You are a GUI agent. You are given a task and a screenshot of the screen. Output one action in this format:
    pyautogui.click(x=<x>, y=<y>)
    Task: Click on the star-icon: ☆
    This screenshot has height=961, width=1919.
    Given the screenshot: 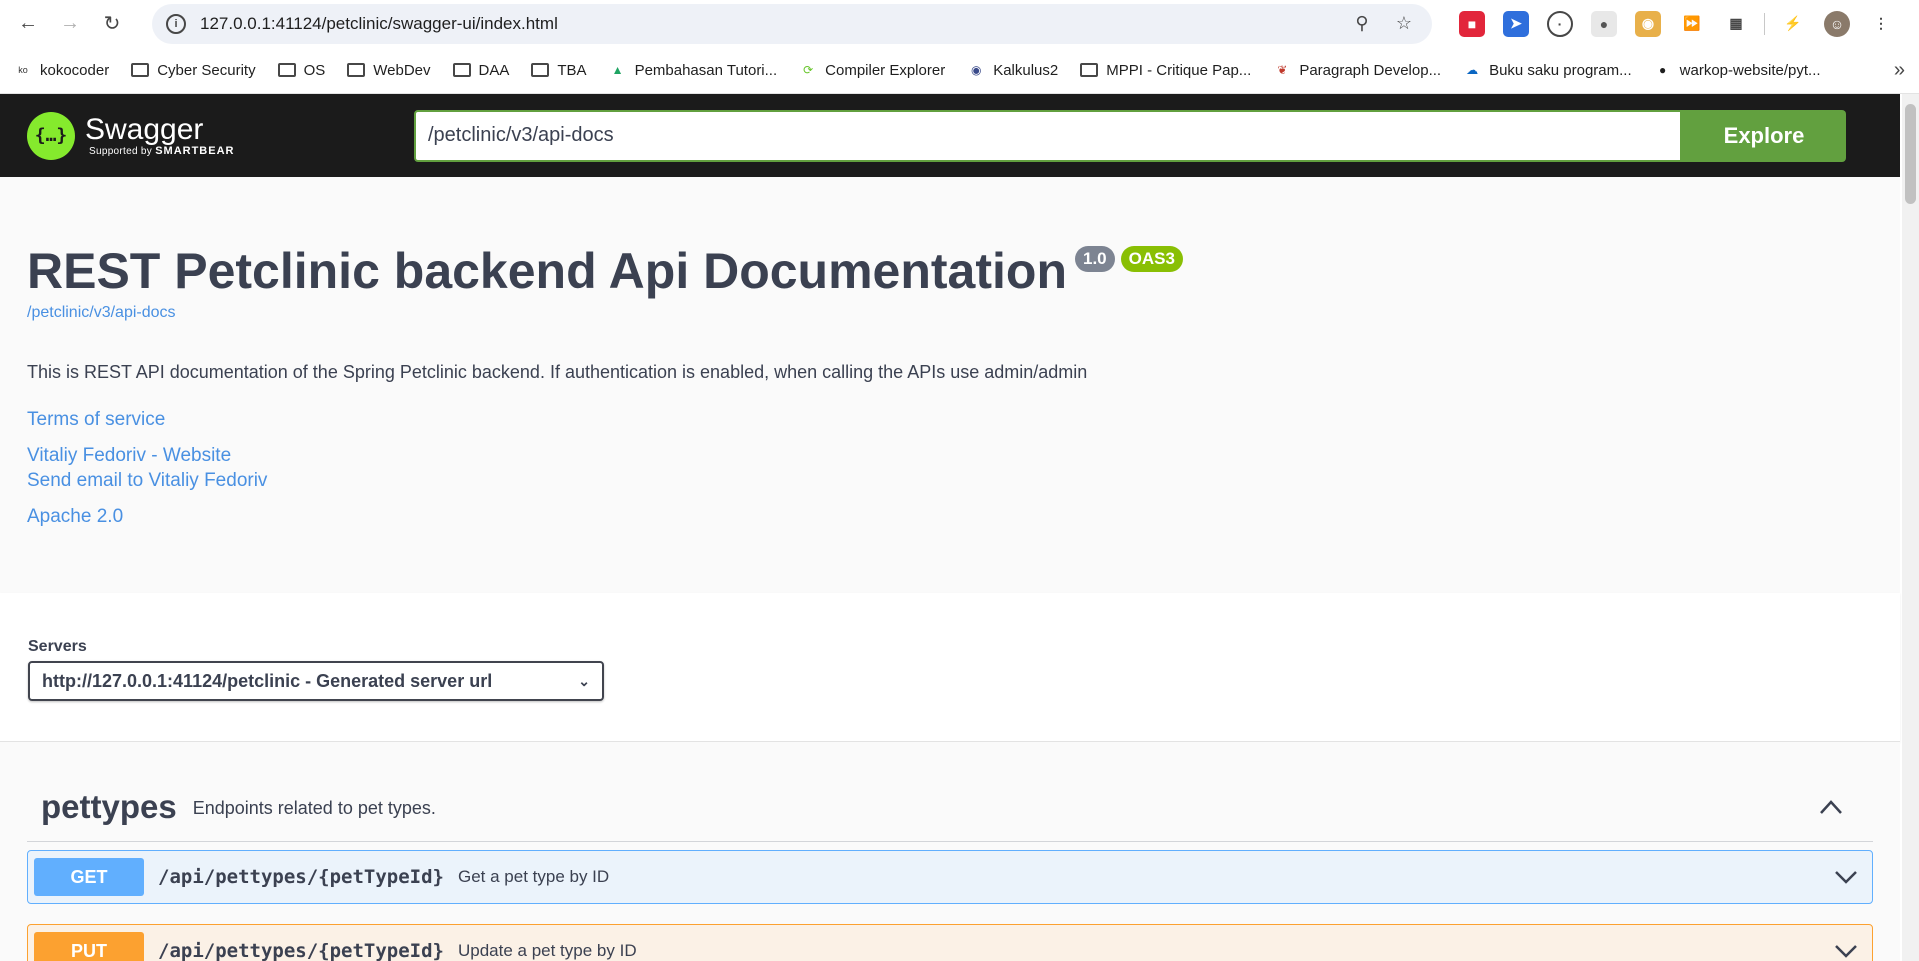 What is the action you would take?
    pyautogui.click(x=1404, y=23)
    